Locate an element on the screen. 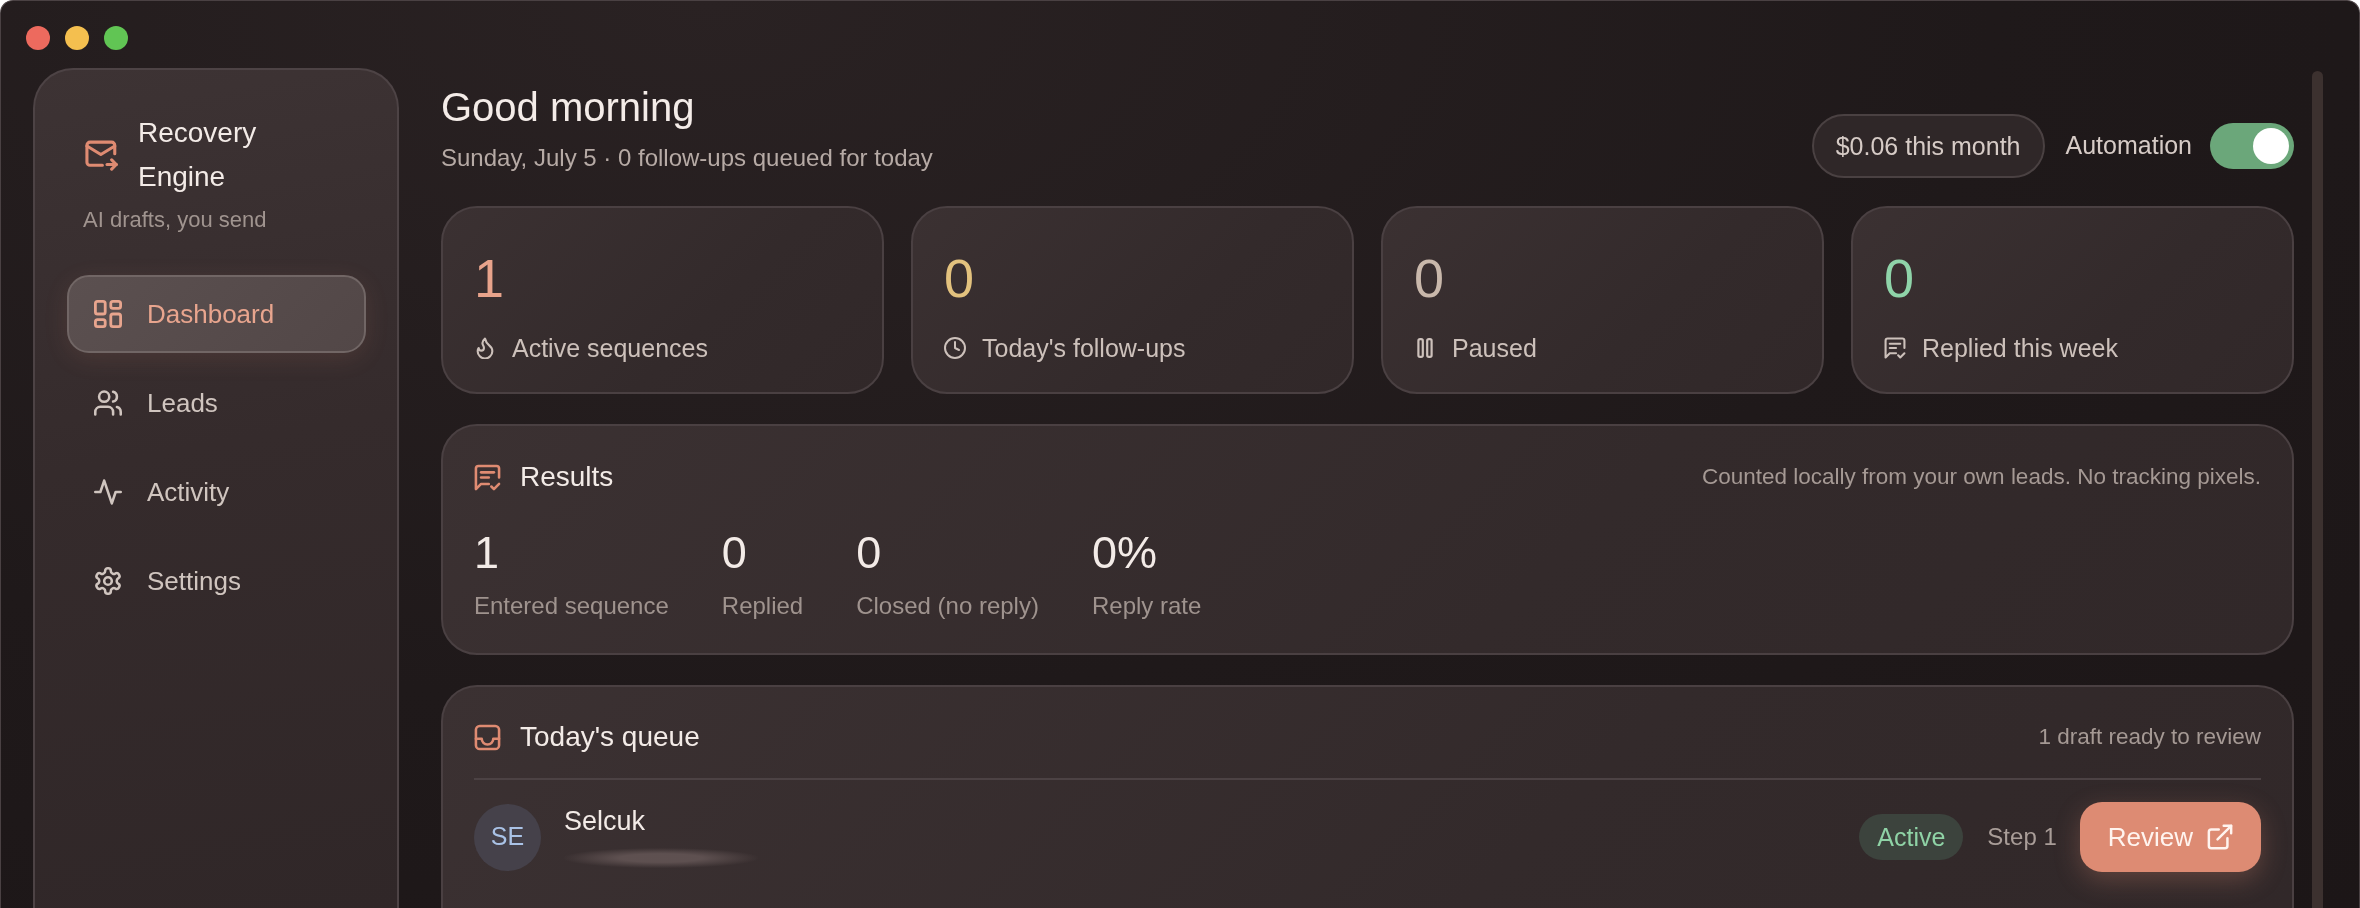 Image resolution: width=2360 pixels, height=908 pixels. external-link-icon is located at coordinates (2220, 837).